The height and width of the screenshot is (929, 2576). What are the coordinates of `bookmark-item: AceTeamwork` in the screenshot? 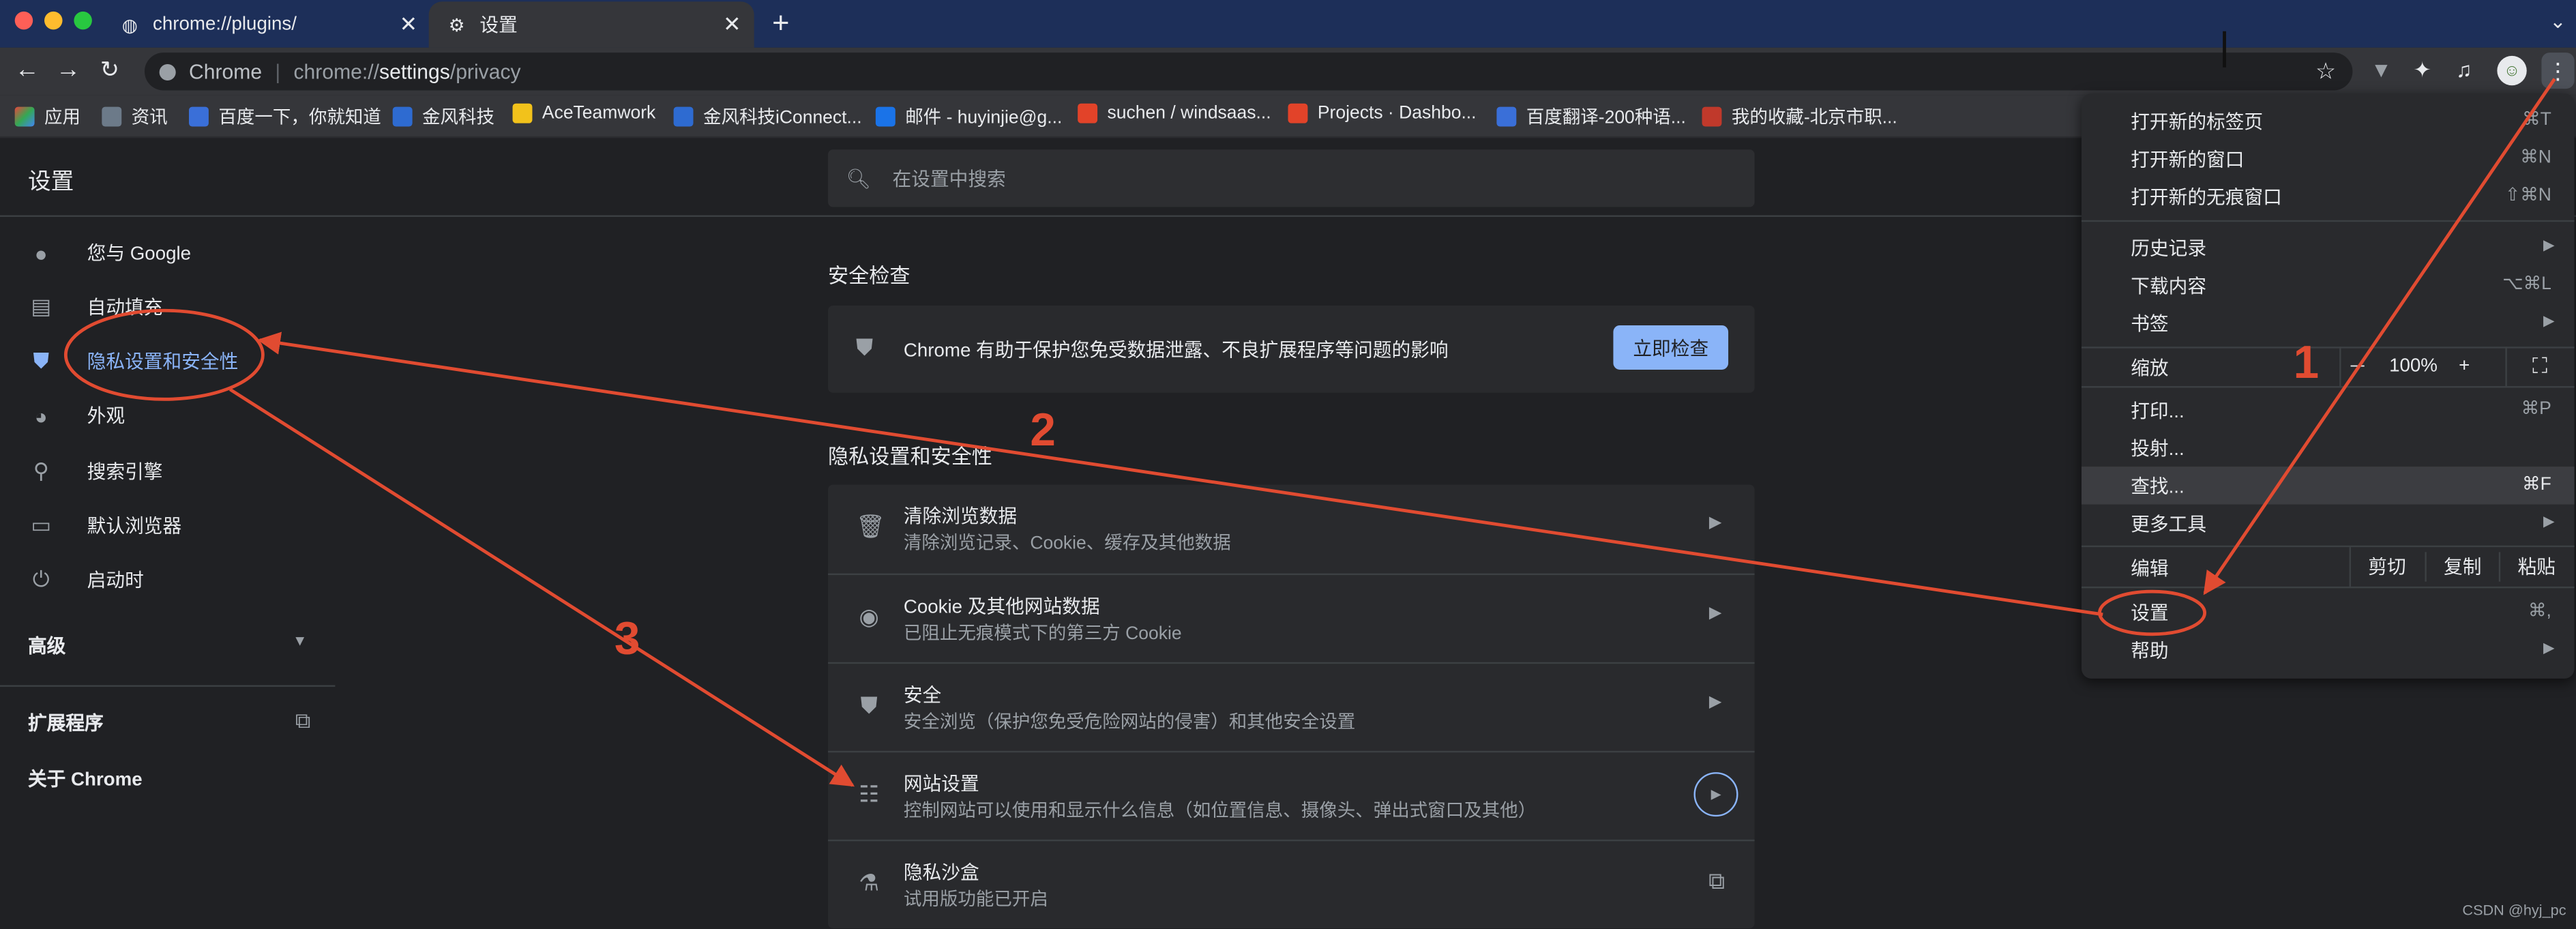 It's located at (583, 113).